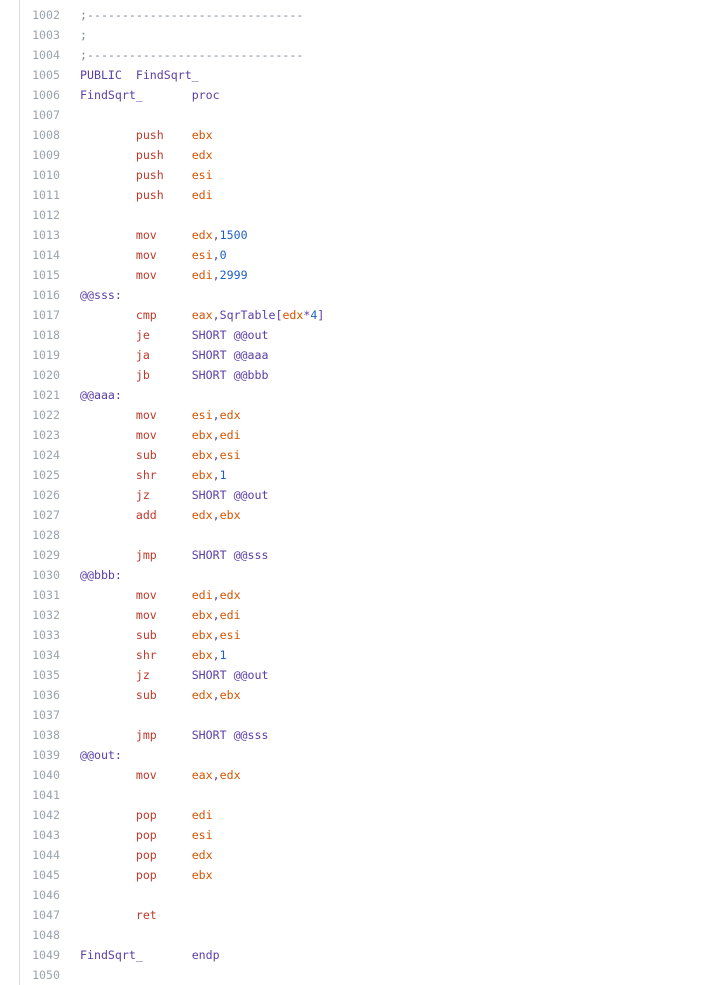 This screenshot has width=715, height=985. Describe the element at coordinates (46, 195) in the screenshot. I see `line-number: 1011` at that location.